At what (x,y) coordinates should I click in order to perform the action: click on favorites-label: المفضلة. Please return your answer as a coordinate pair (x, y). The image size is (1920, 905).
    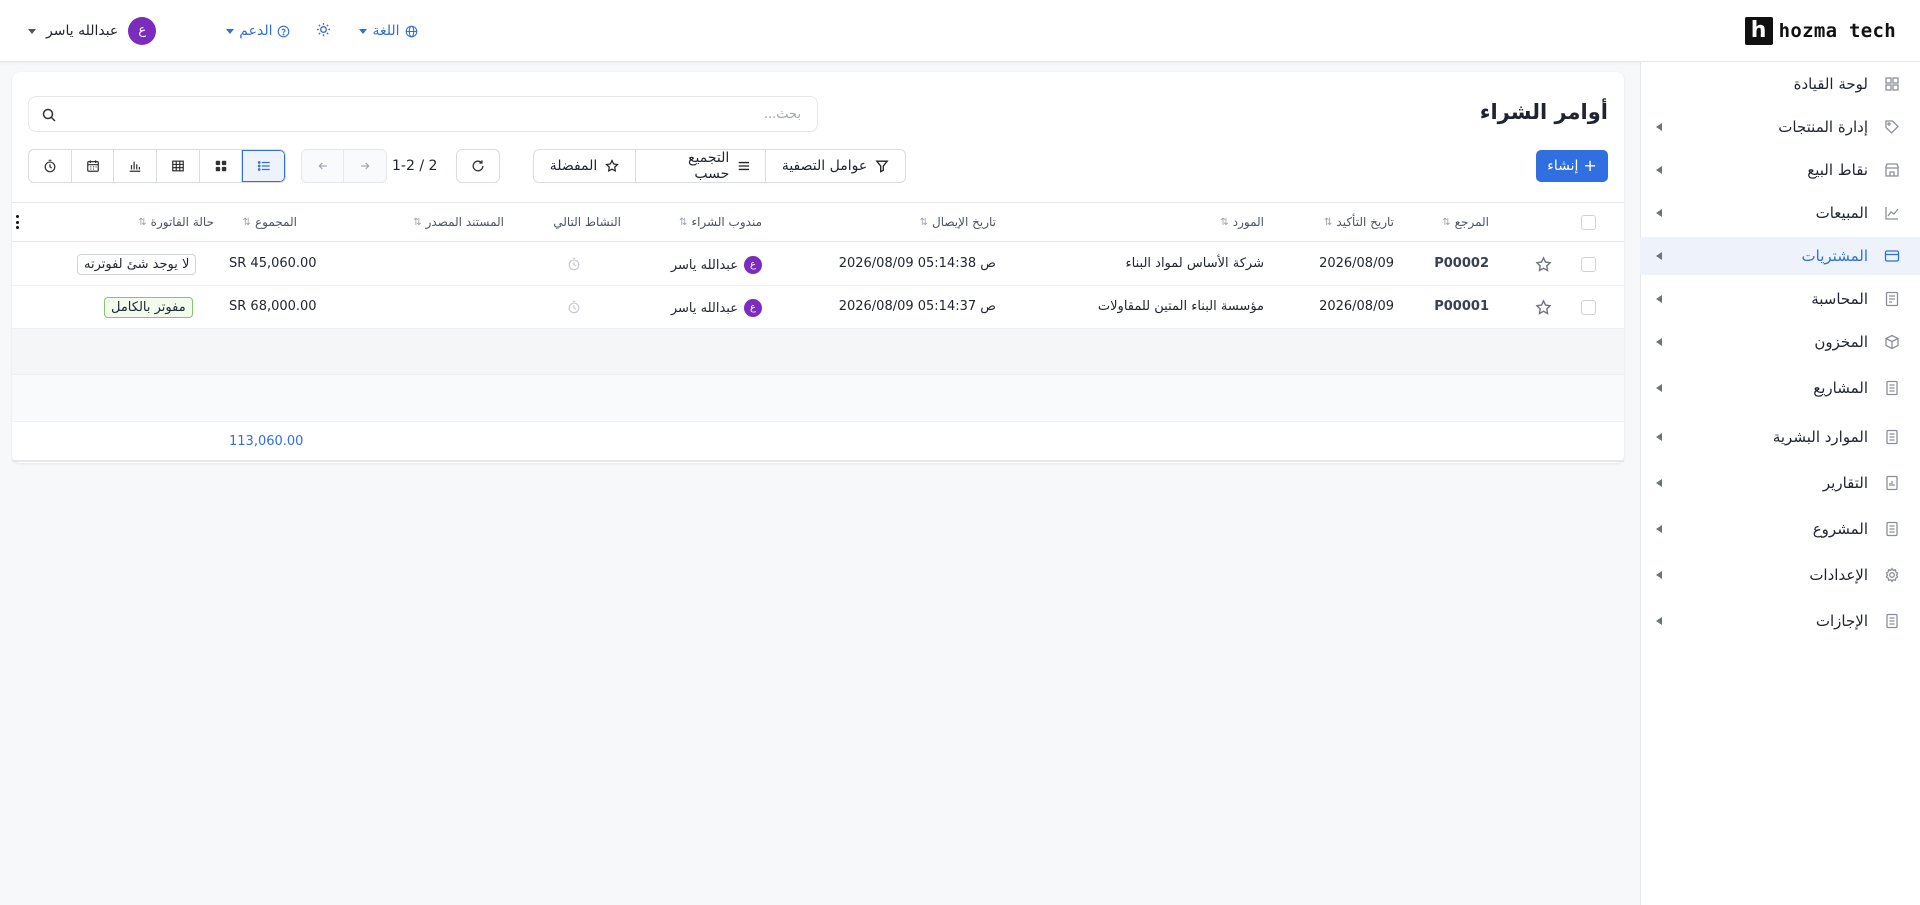
    Looking at the image, I should click on (573, 166).